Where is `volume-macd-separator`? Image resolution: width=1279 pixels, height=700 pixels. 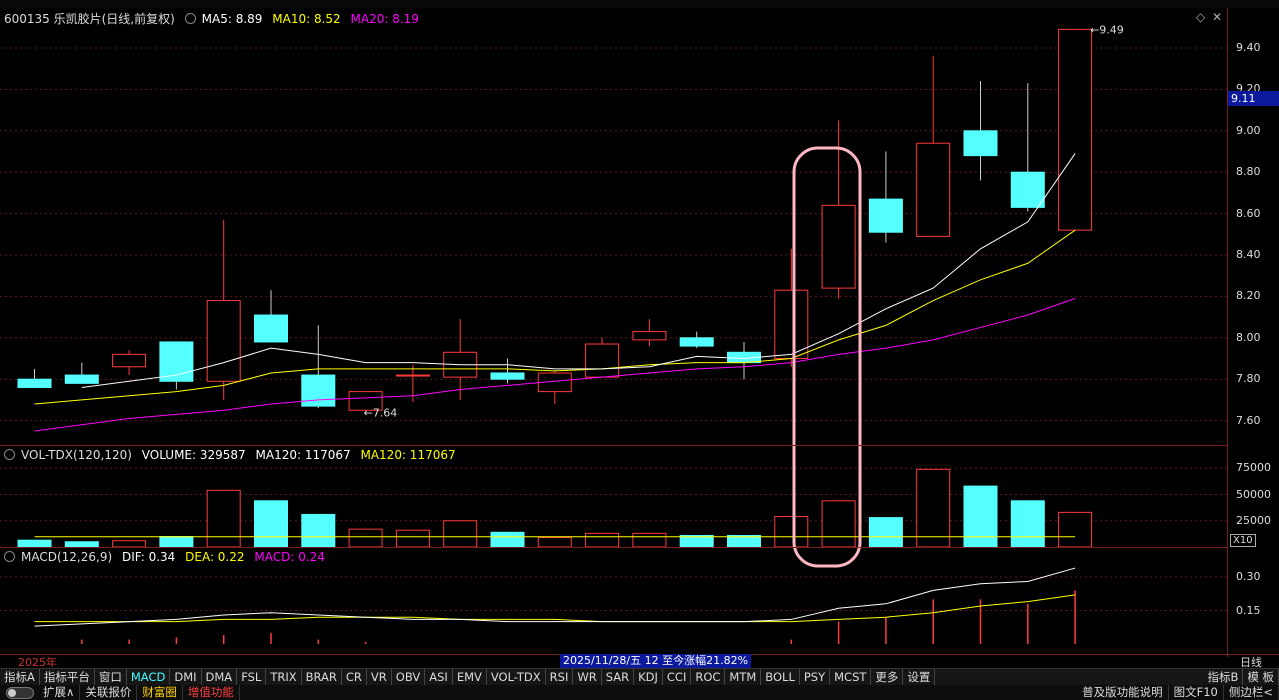
volume-macd-separator is located at coordinates (613, 547).